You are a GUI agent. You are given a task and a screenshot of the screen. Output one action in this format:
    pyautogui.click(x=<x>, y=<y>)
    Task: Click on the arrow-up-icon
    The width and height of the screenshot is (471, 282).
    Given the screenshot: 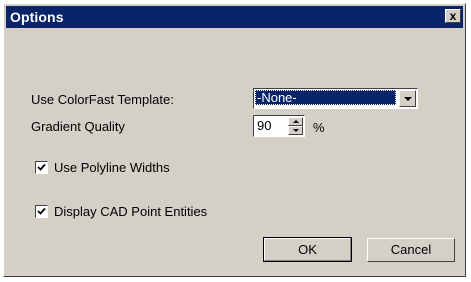 What is the action you would take?
    pyautogui.click(x=296, y=121)
    